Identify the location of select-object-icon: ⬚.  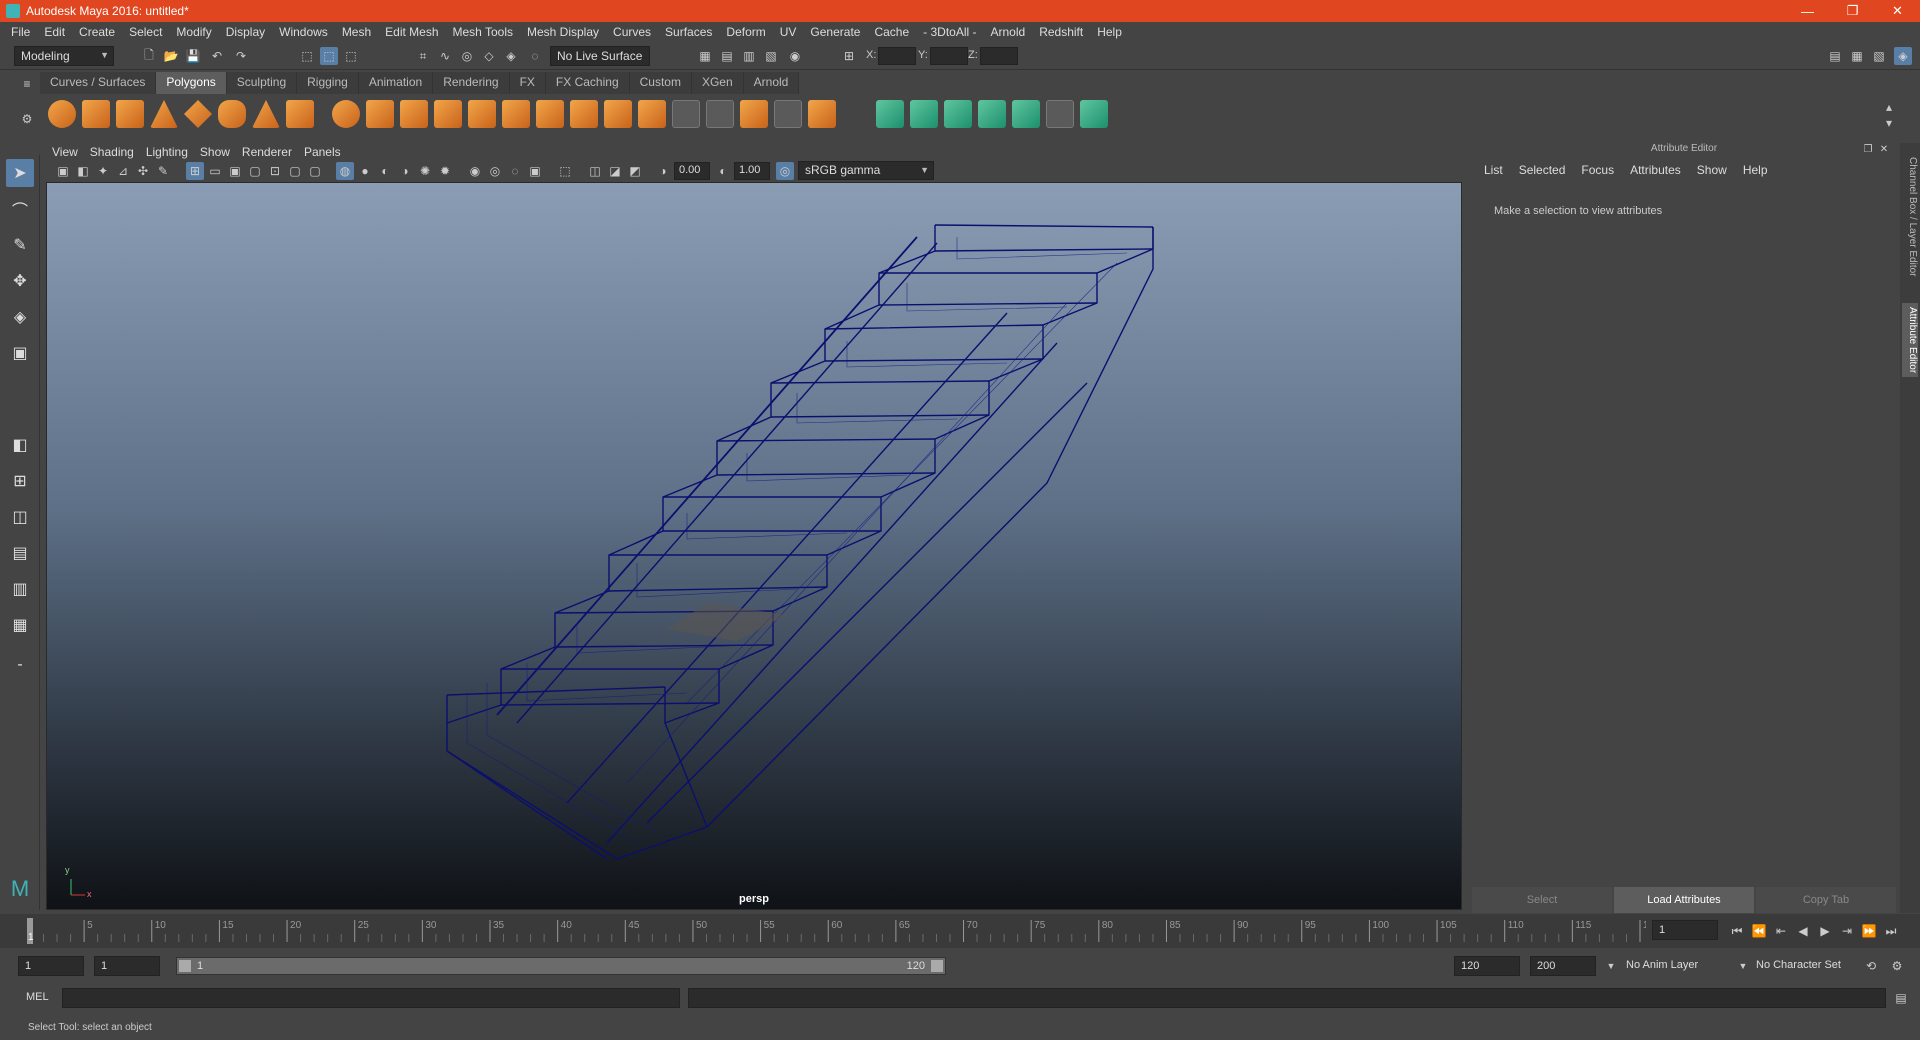
(329, 56).